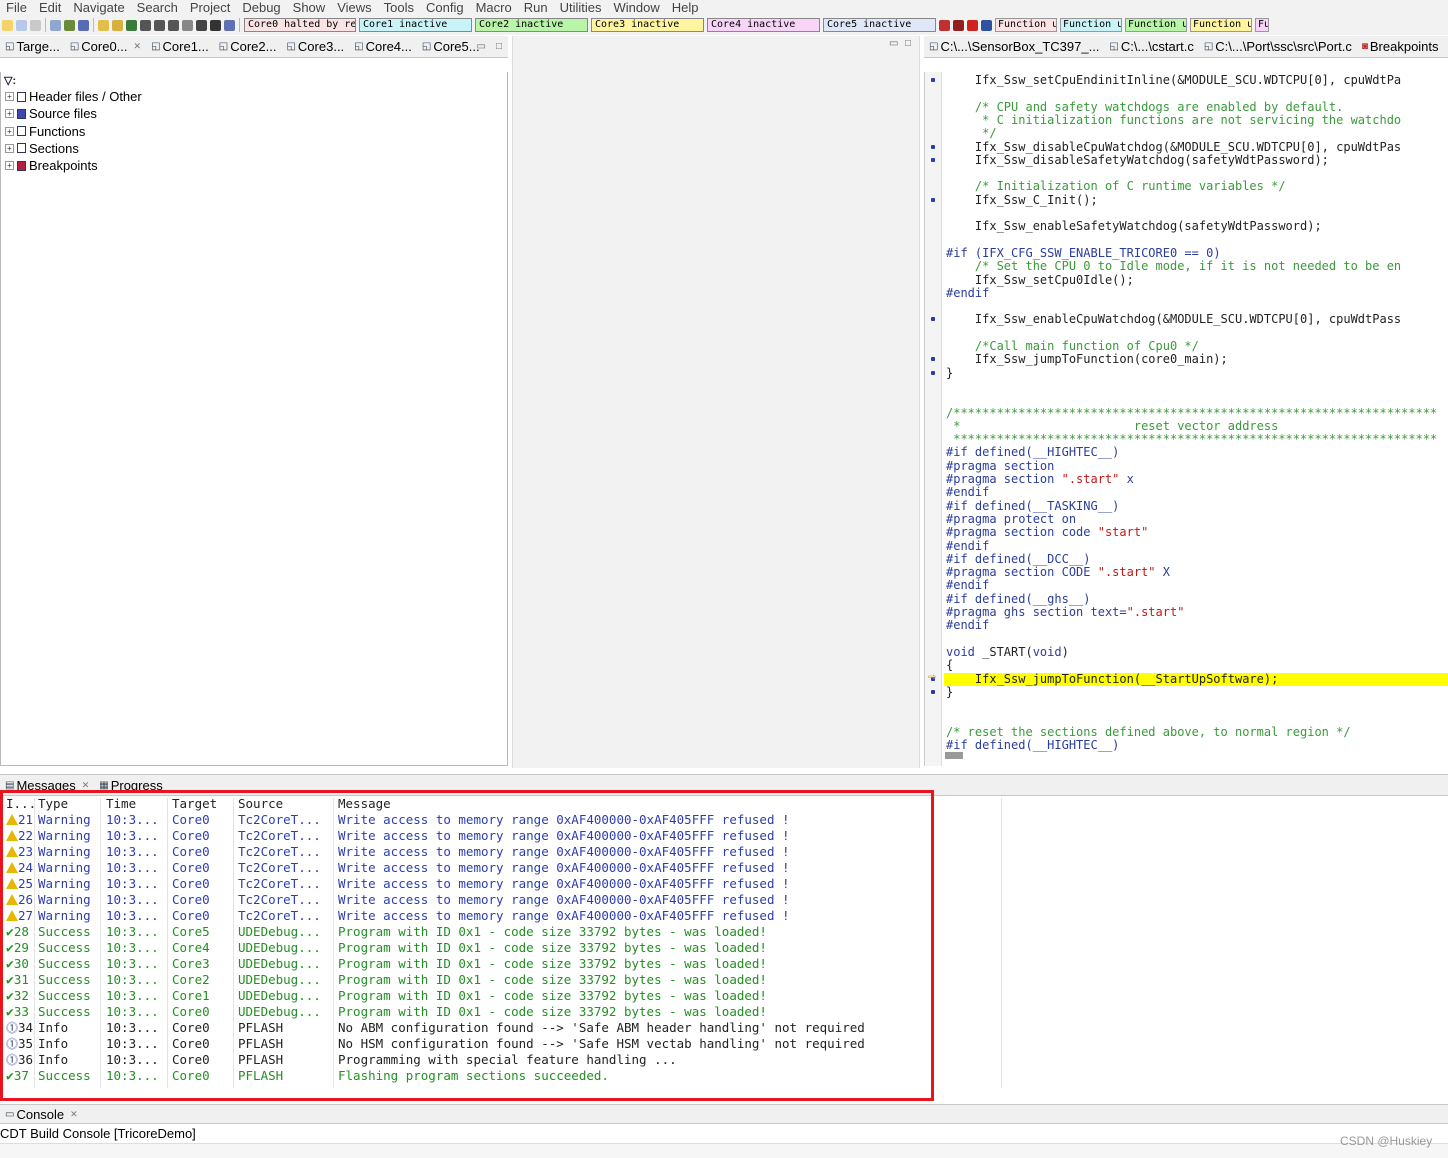 This screenshot has width=1448, height=1158. What do you see at coordinates (1001, 943) in the screenshot?
I see `column-divider` at bounding box center [1001, 943].